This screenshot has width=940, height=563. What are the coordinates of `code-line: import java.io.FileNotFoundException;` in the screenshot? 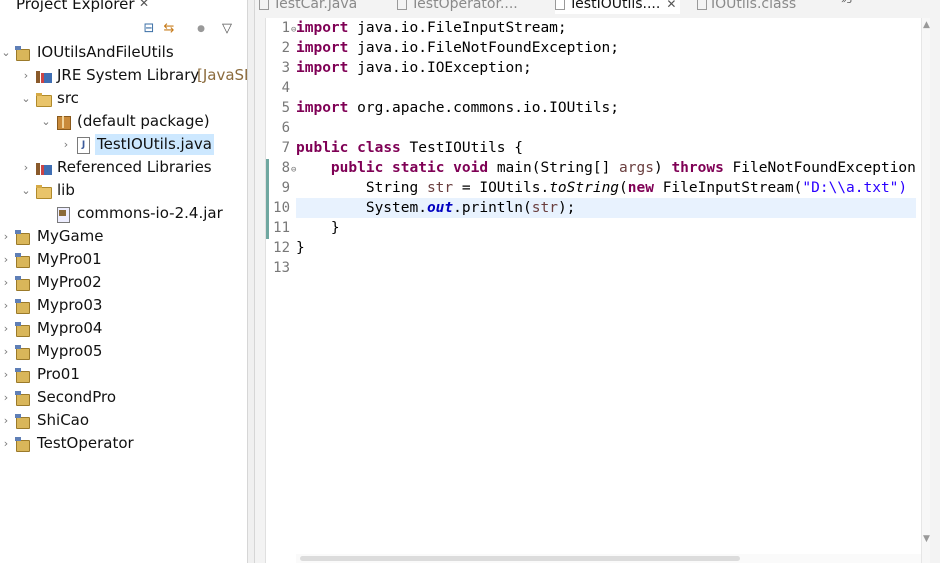 It's located at (606, 48).